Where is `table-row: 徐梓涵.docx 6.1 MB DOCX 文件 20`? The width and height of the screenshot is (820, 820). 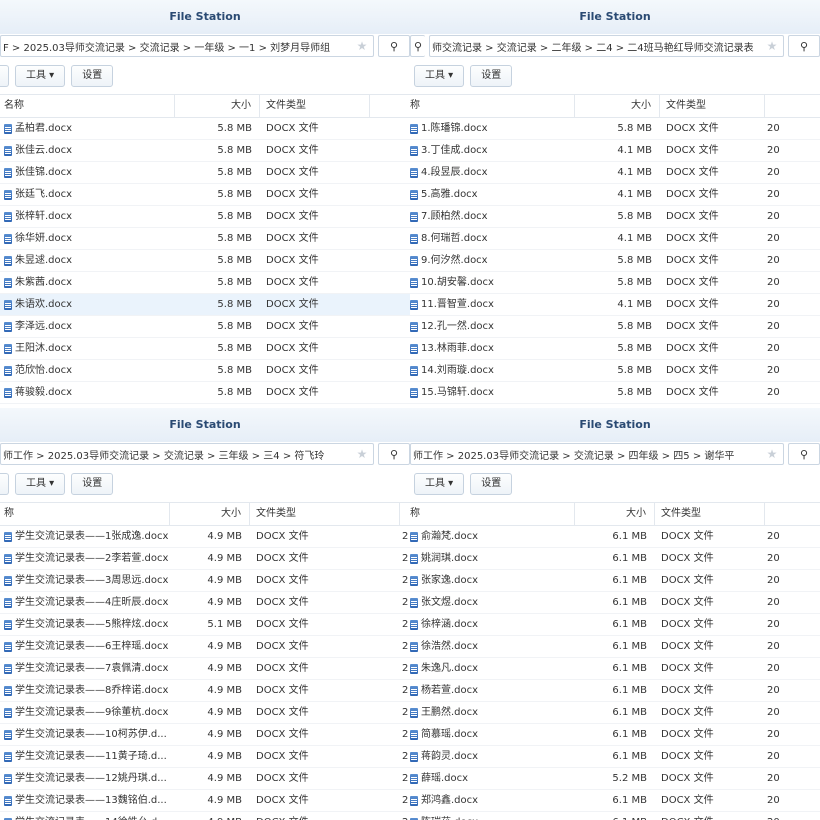 table-row: 徐梓涵.docx 6.1 MB DOCX 文件 20 is located at coordinates (615, 625).